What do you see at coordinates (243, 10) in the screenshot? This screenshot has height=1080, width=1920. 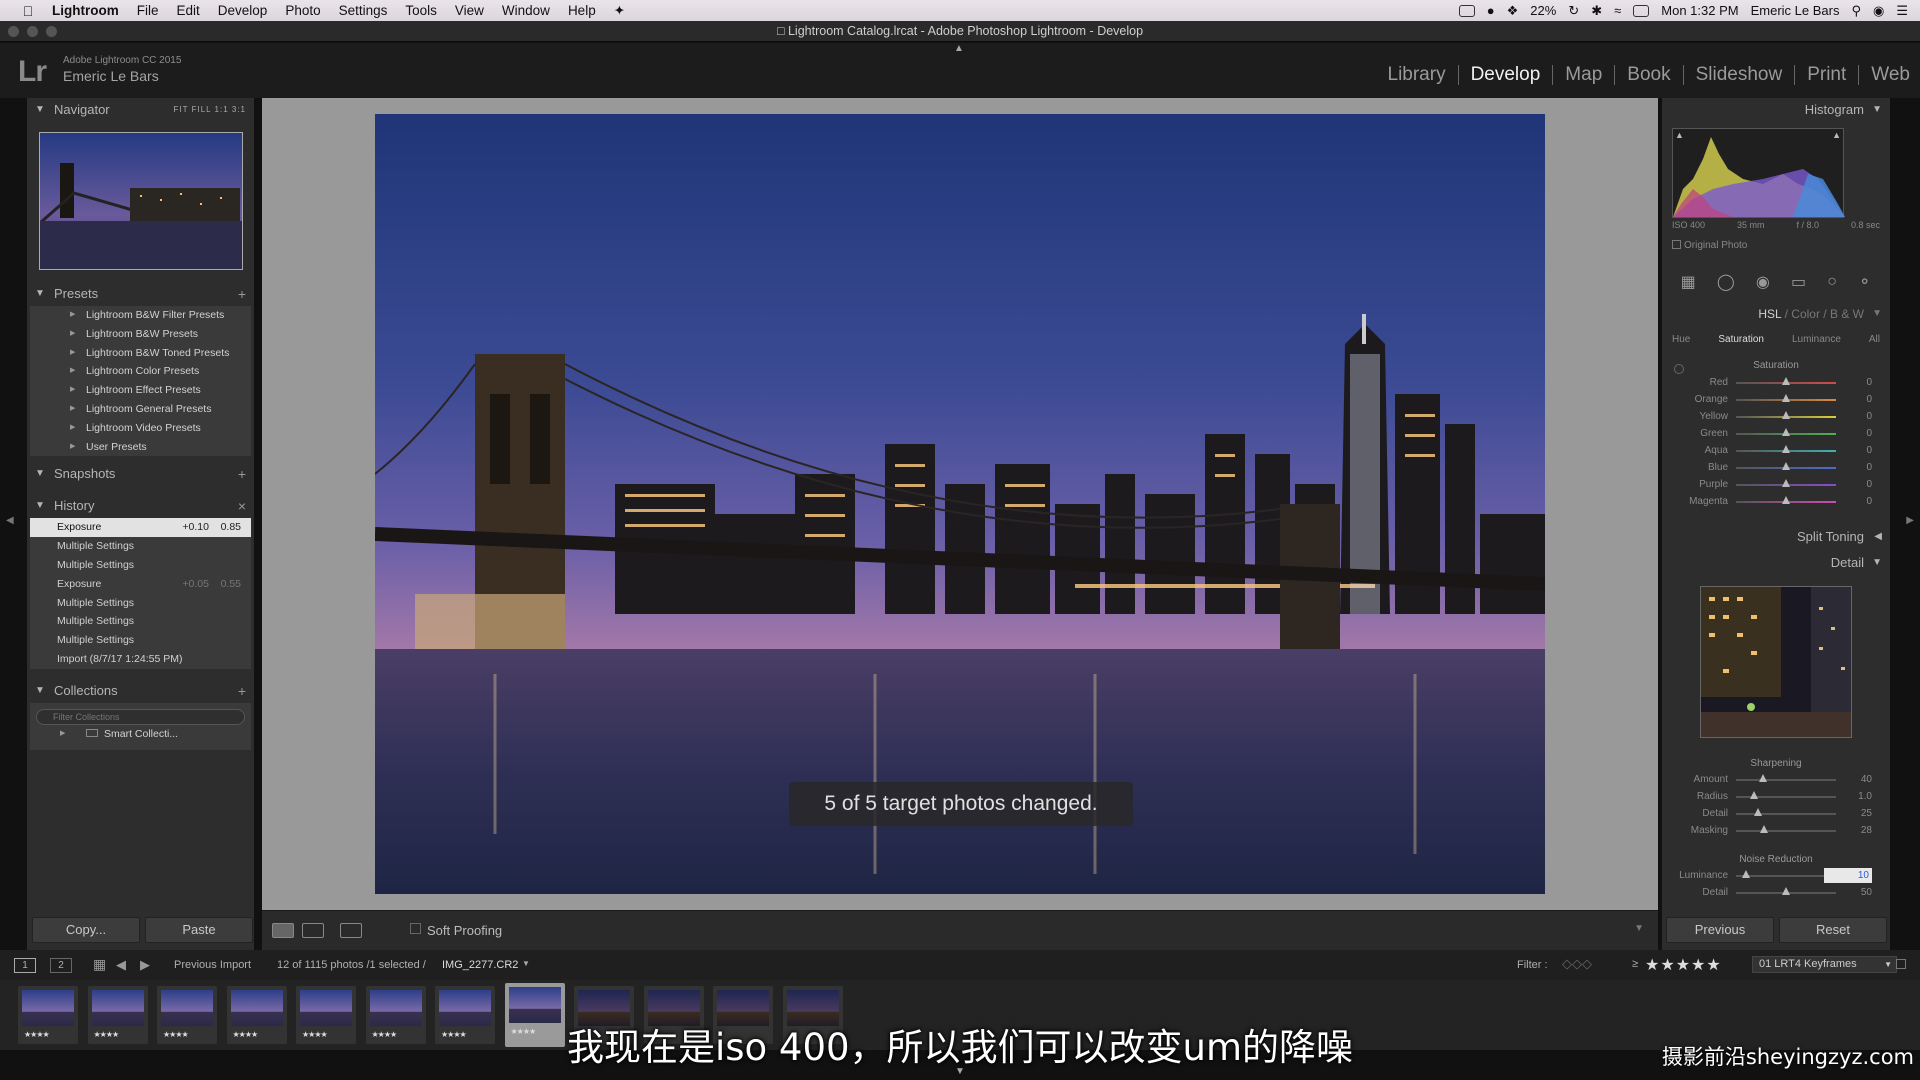 I see `menu-develop: Develop` at bounding box center [243, 10].